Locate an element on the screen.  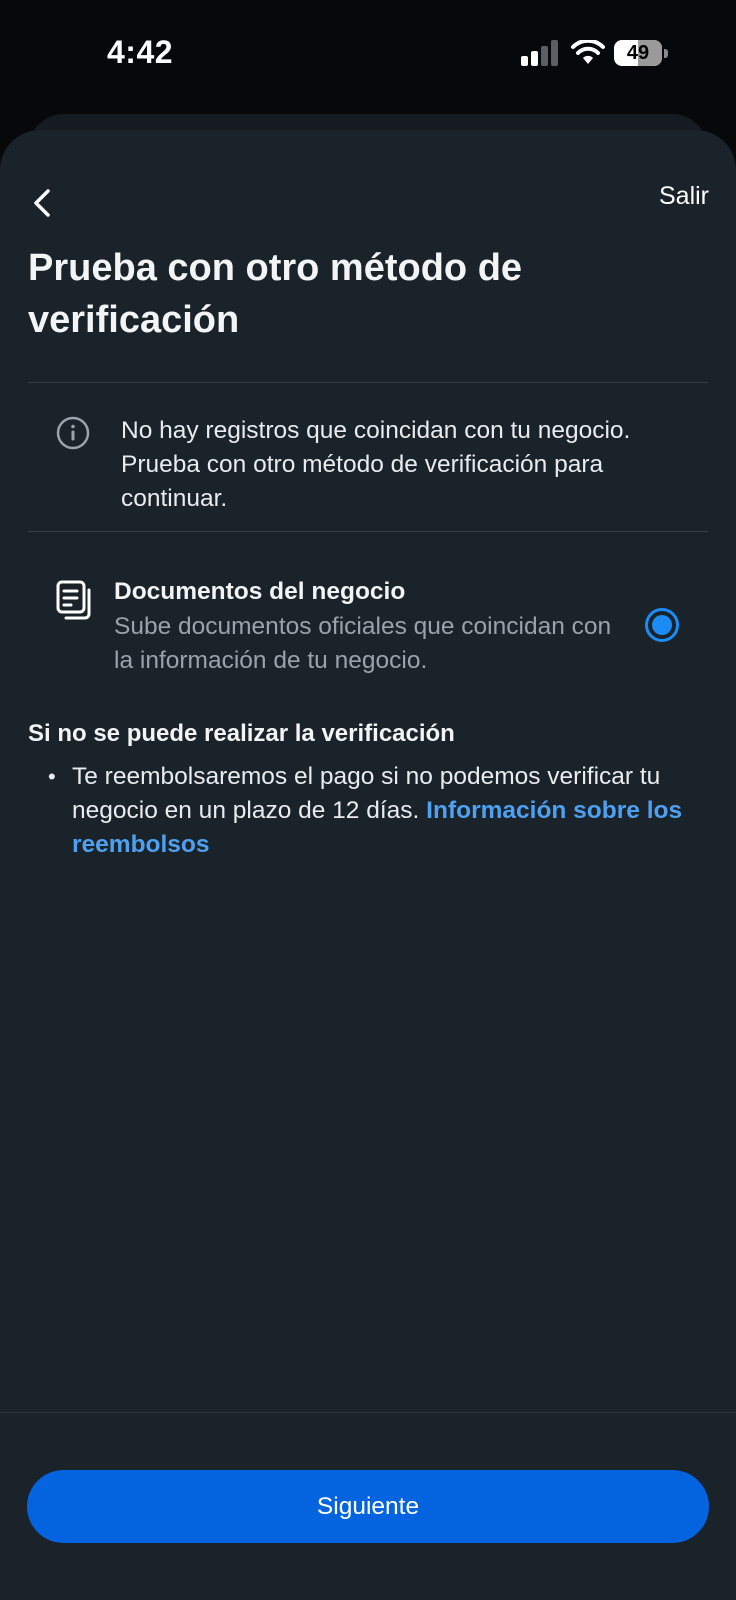
info-icon is located at coordinates (73, 433).